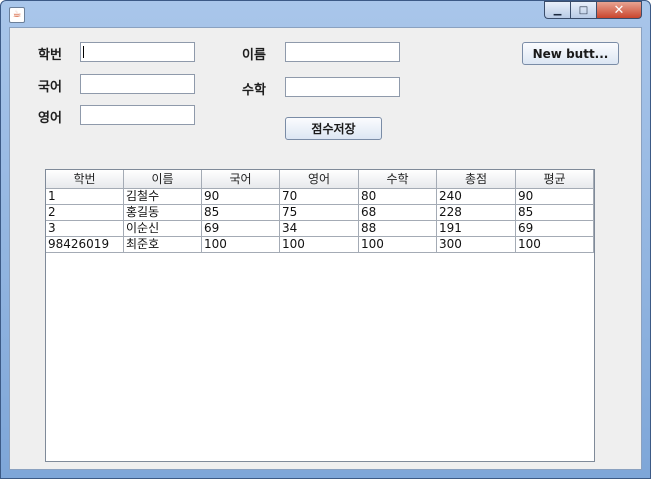 The height and width of the screenshot is (479, 651). I want to click on name-field, so click(342, 52).